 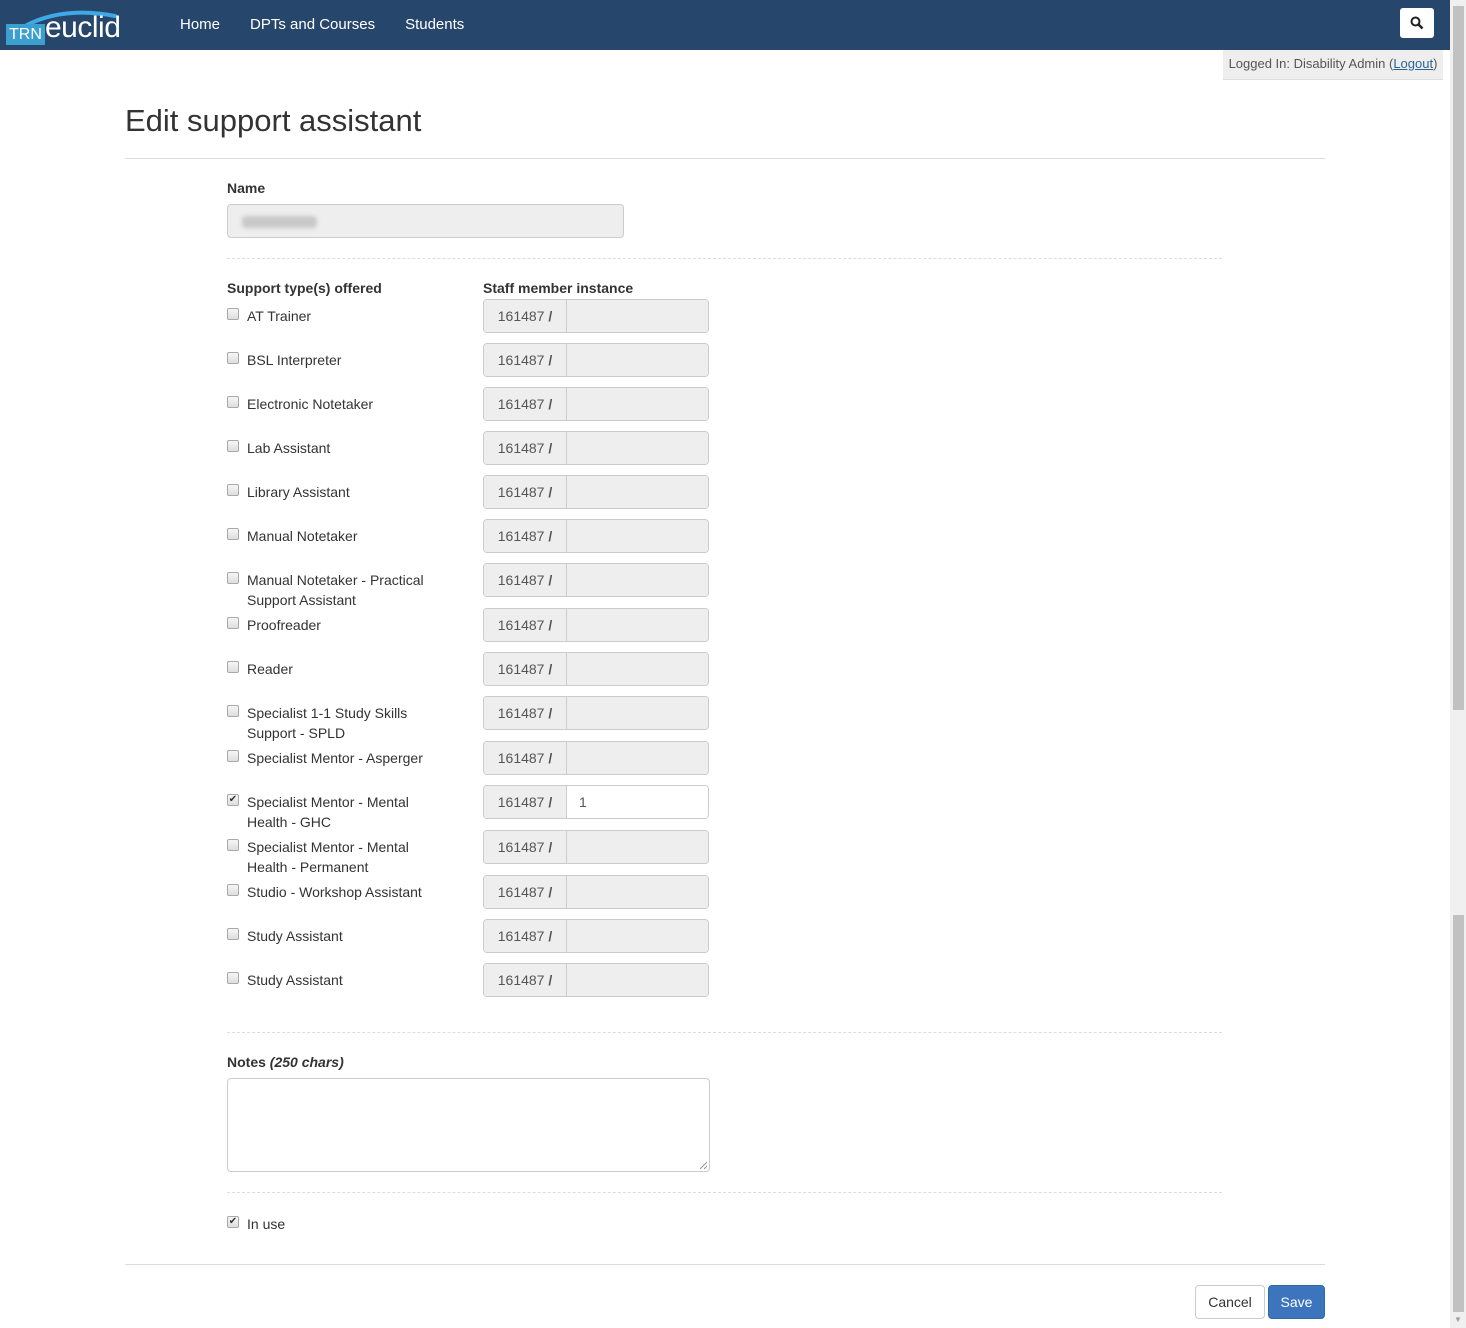 What do you see at coordinates (233, 1222) in the screenshot?
I see `in-use-checkbox: ✔` at bounding box center [233, 1222].